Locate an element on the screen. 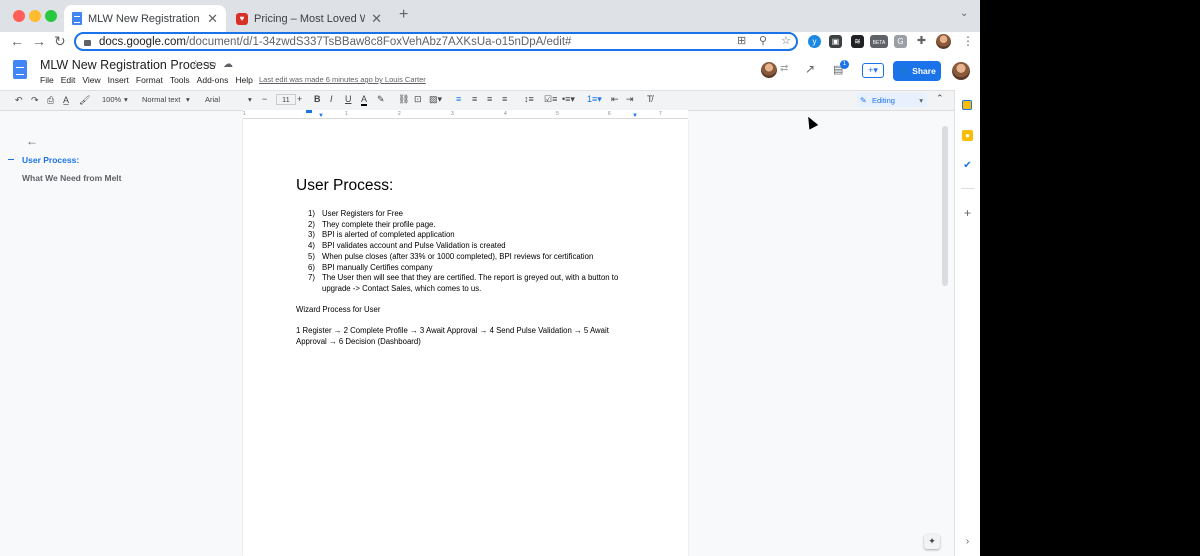 The width and height of the screenshot is (1200, 556). profile-avatar is located at coordinates (943, 41).